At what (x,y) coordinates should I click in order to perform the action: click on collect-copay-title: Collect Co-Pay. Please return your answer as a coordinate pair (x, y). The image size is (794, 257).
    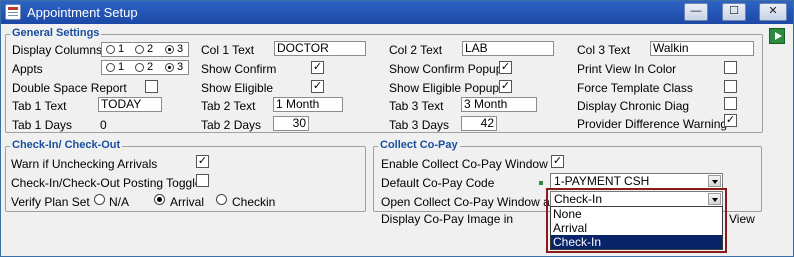
    Looking at the image, I should click on (419, 145).